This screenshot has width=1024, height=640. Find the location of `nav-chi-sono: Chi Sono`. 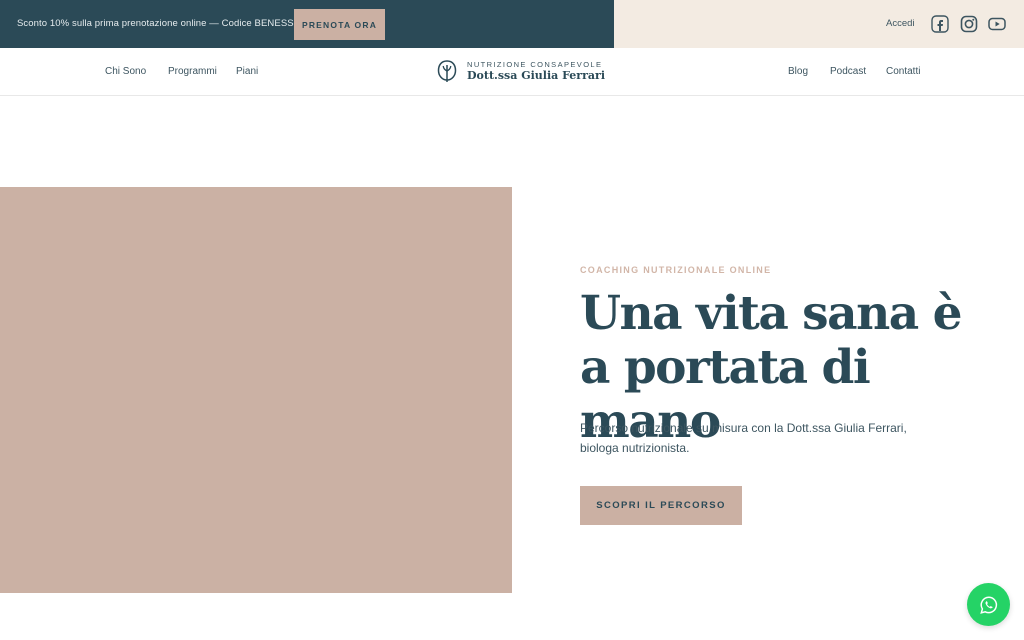

nav-chi-sono: Chi Sono is located at coordinates (125, 71).